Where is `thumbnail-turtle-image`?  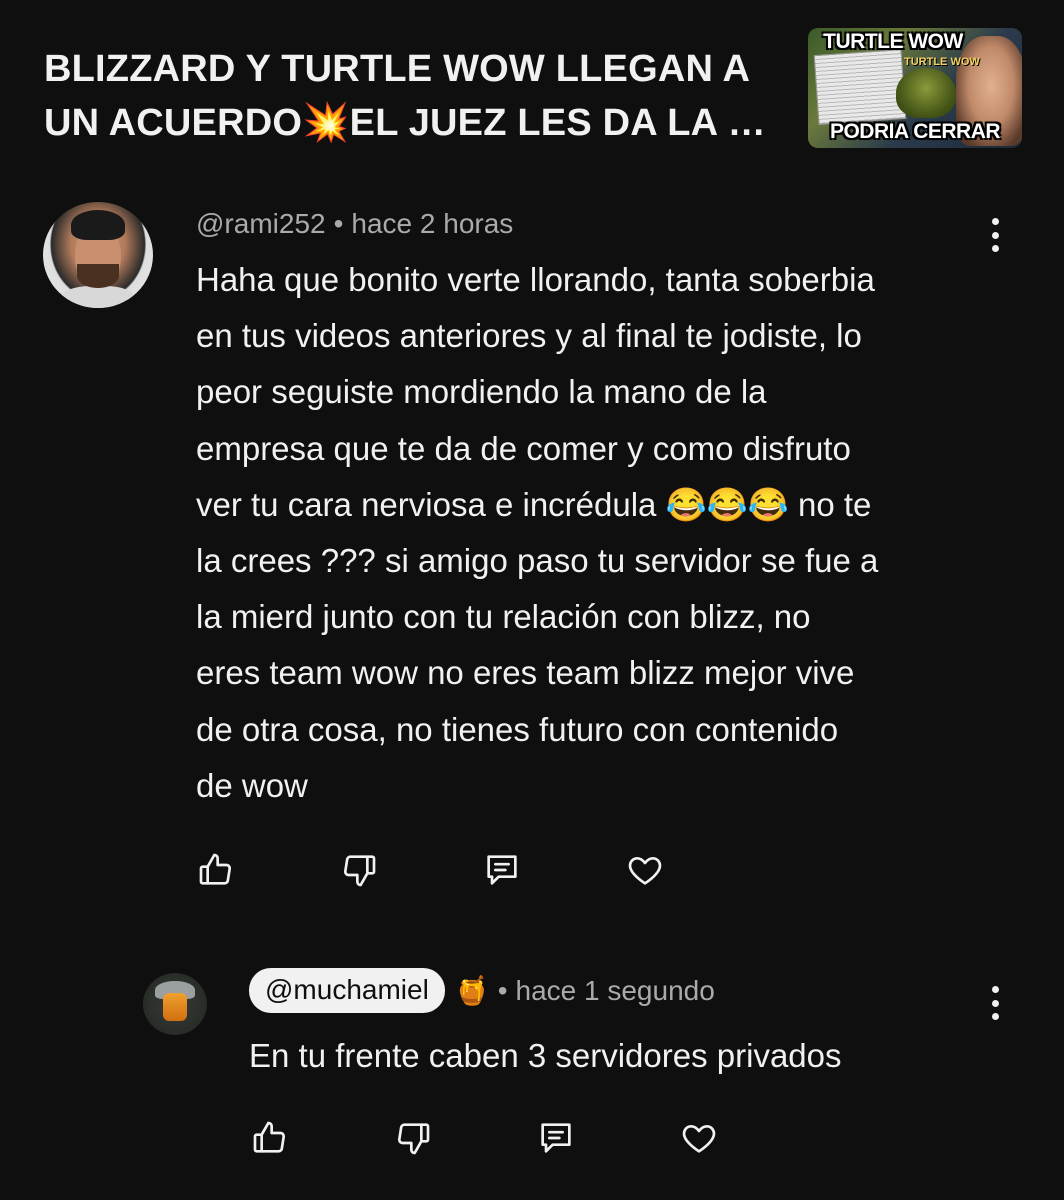
thumbnail-turtle-image is located at coordinates (926, 93).